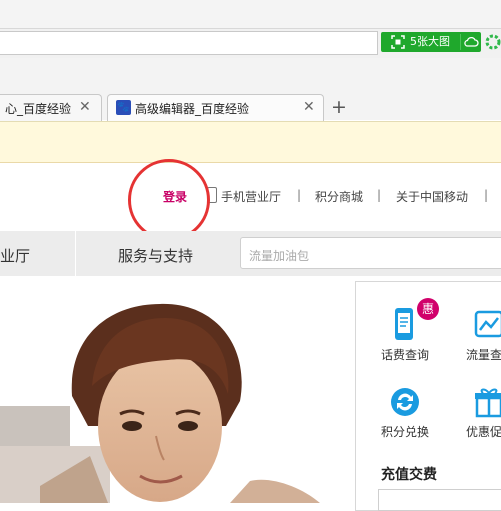  I want to click on service-label-promotions: 优惠促, so click(483, 431).